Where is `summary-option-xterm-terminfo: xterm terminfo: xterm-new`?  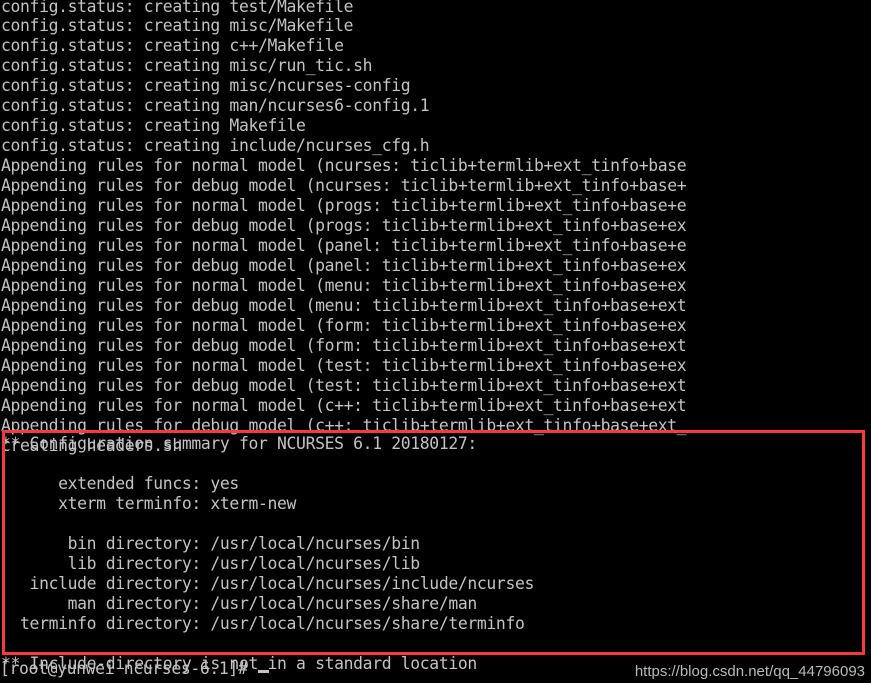
summary-option-xterm-terminfo: xterm terminfo: xterm-new is located at coordinates (149, 503).